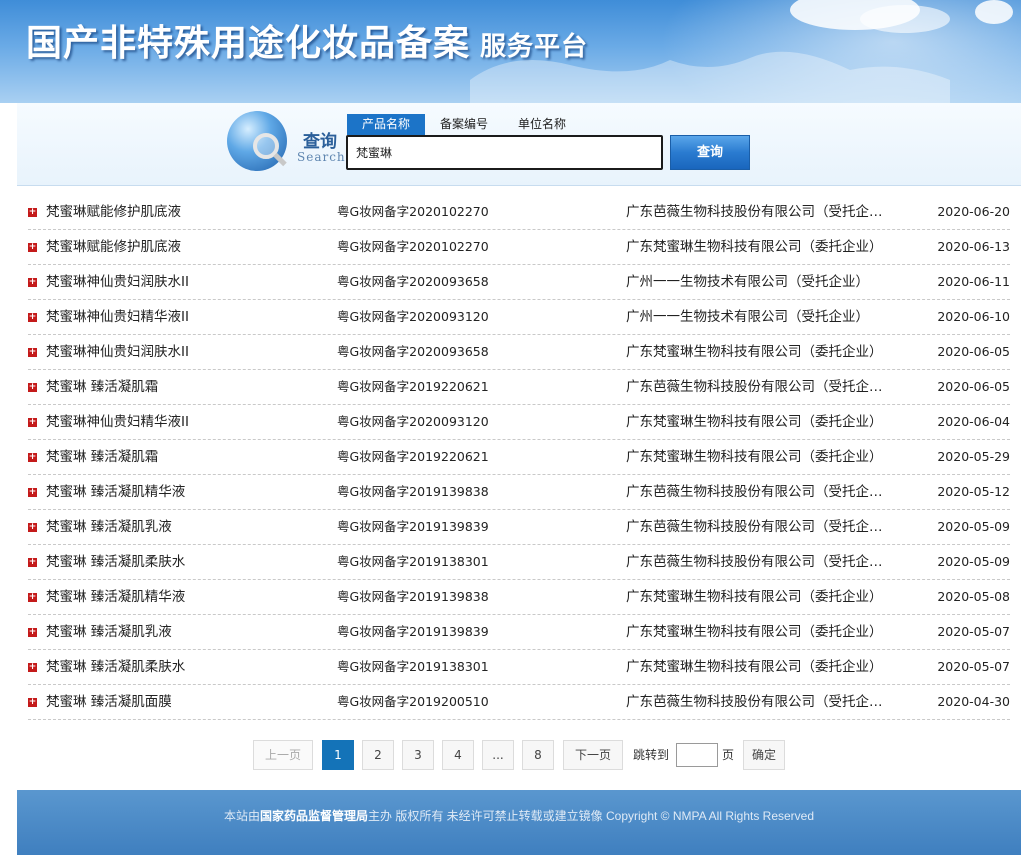 The image size is (1021, 855). I want to click on search-label-cn: 查询, so click(320, 142).